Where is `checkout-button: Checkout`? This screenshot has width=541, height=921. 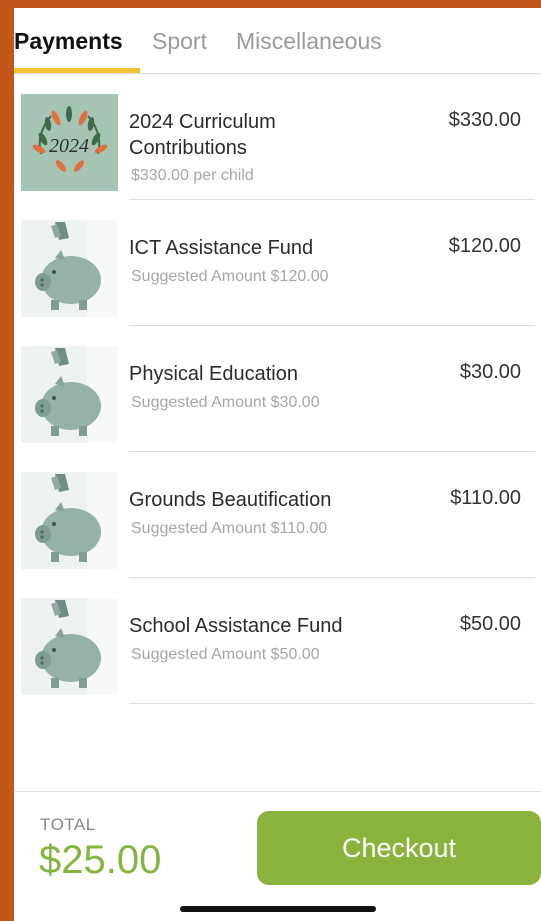
checkout-button: Checkout is located at coordinates (399, 848).